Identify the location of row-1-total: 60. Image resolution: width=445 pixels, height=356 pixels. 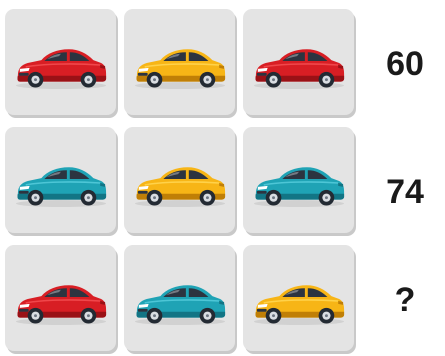
(405, 64).